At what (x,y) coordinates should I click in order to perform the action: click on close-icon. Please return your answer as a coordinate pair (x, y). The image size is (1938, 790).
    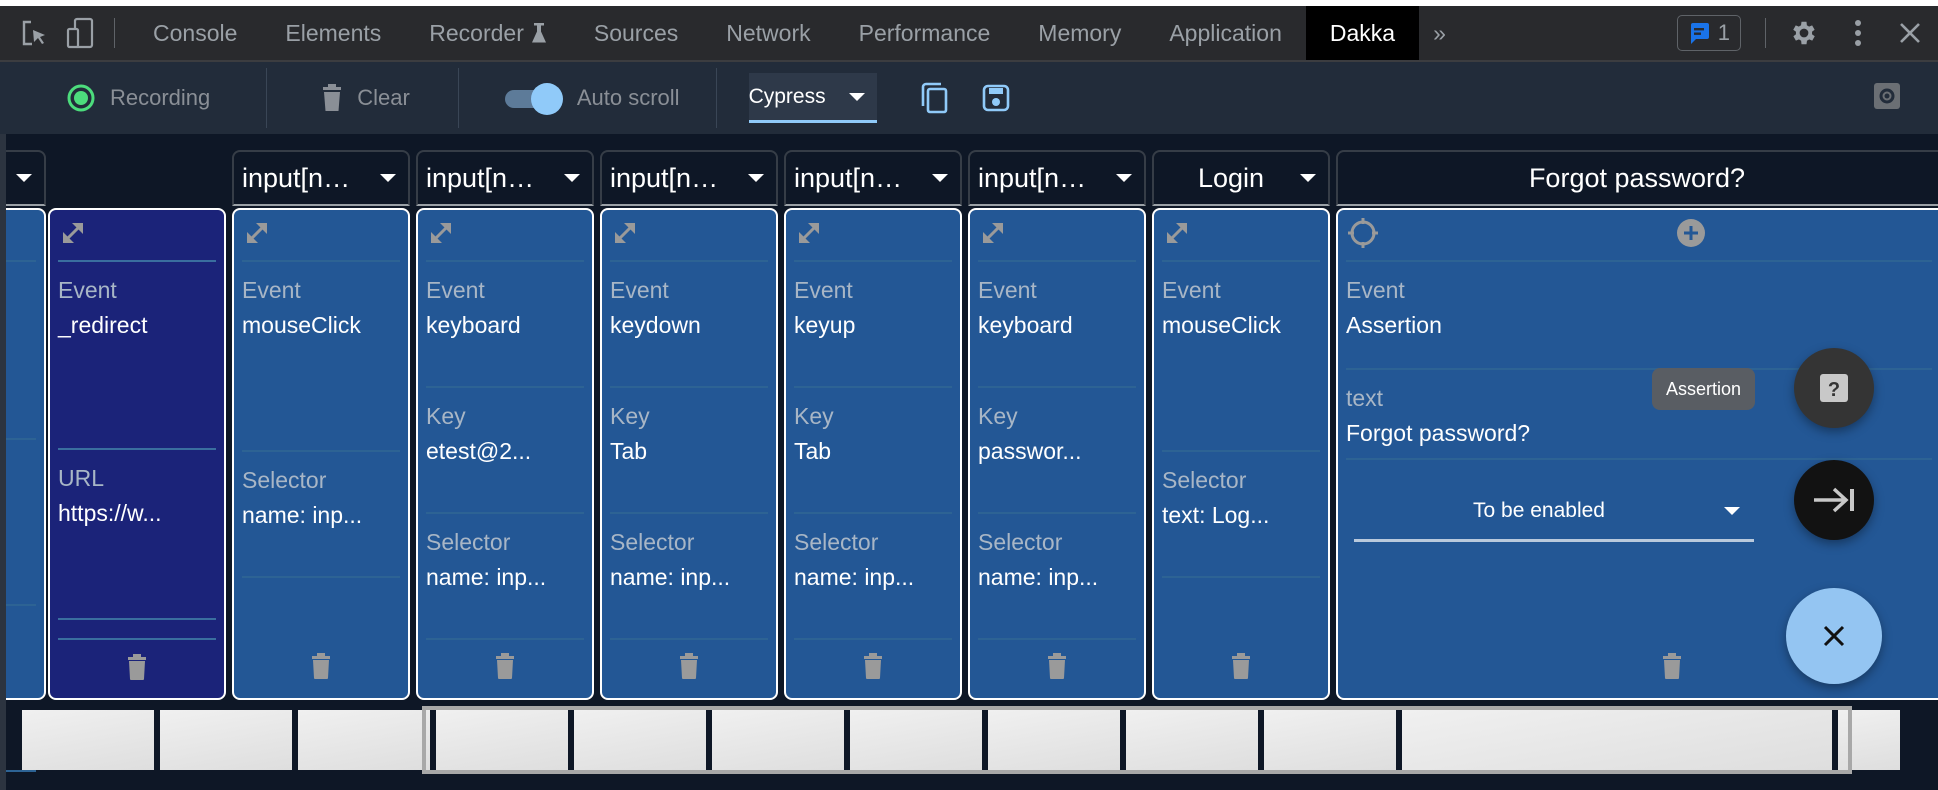
    Looking at the image, I should click on (1834, 636).